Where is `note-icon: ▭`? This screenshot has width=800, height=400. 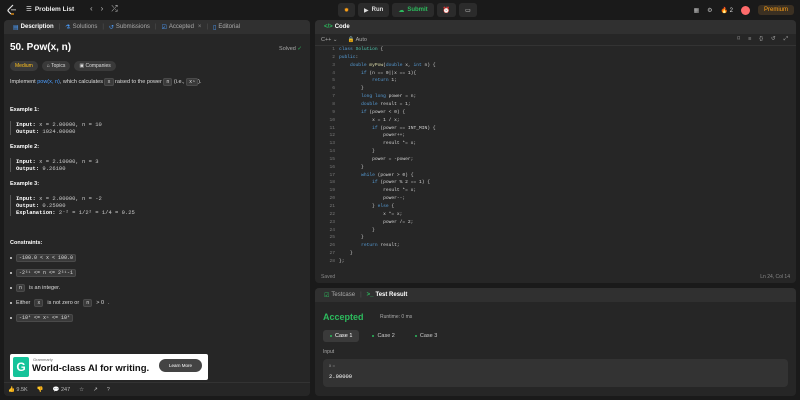
note-icon: ▭ is located at coordinates (468, 10).